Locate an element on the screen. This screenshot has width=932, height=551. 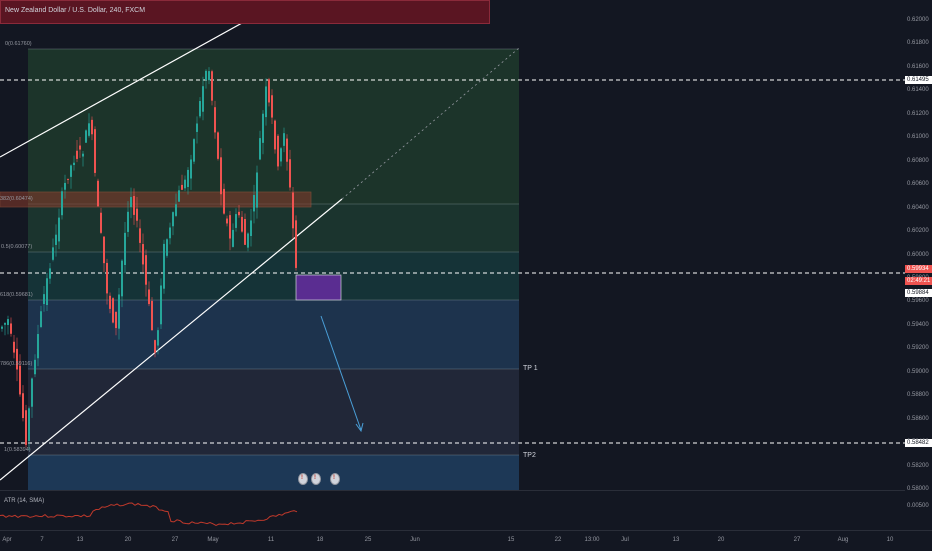
price-tag-lower: 0.58482 is located at coordinates (918, 443).